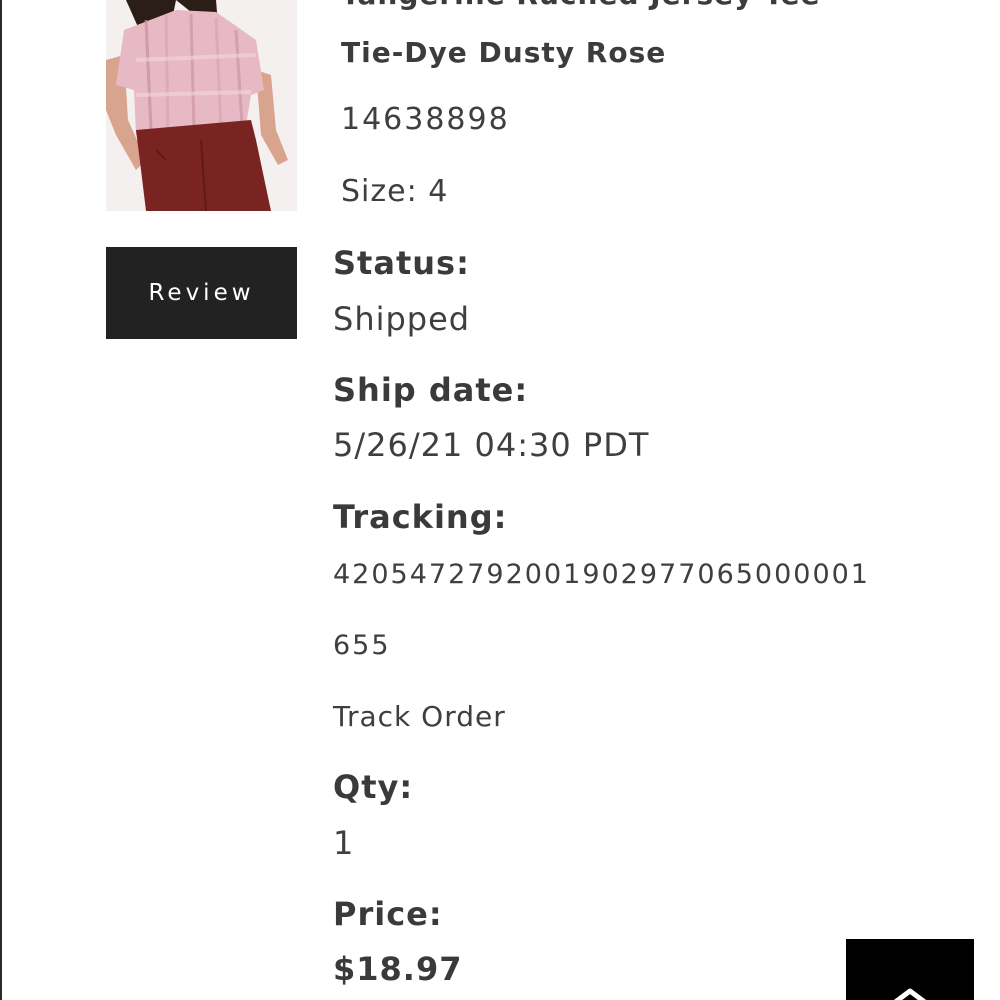 The height and width of the screenshot is (1000, 1000). What do you see at coordinates (402, 319) in the screenshot?
I see `status-value: Shipped` at bounding box center [402, 319].